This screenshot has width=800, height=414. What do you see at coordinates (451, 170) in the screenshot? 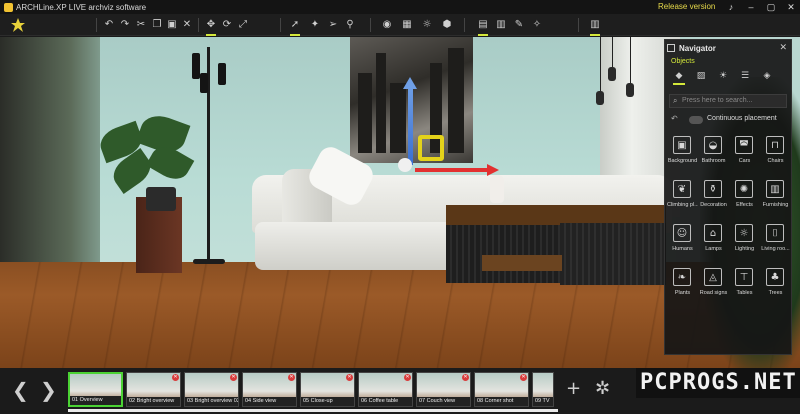
I see `gizmo-x-axis` at bounding box center [451, 170].